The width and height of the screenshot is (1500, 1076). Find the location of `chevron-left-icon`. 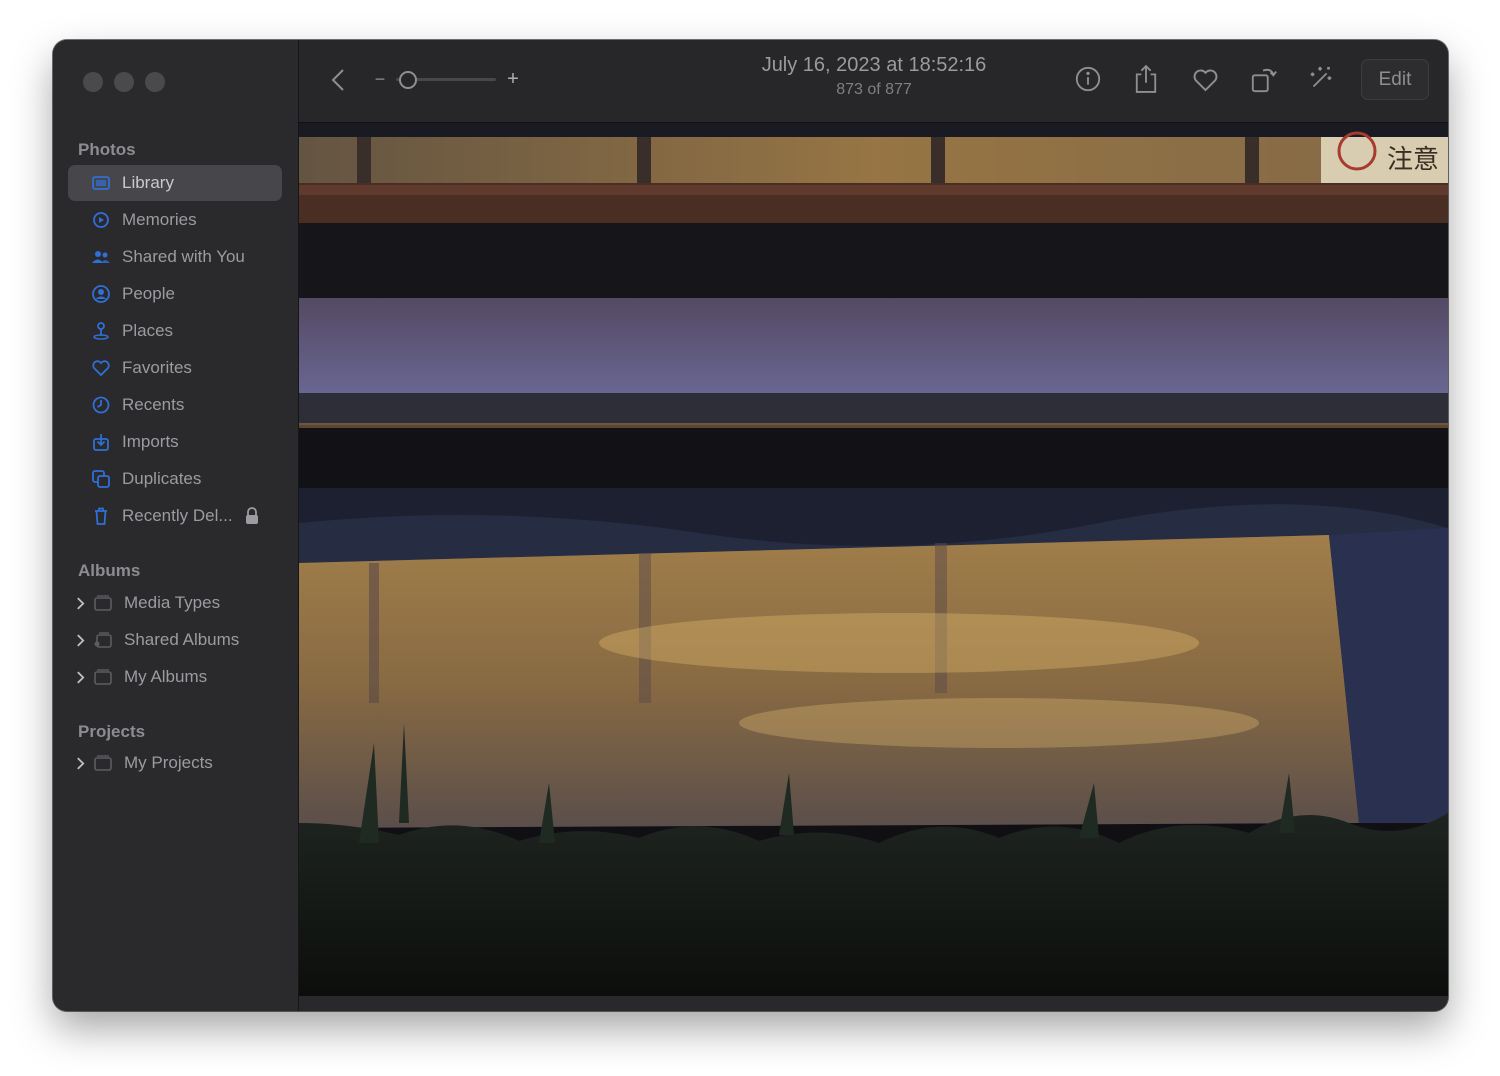

chevron-left-icon is located at coordinates (337, 80).